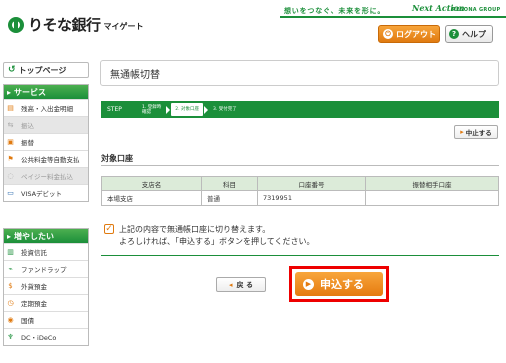 This screenshot has width=506, height=363. Describe the element at coordinates (12, 70) in the screenshot. I see `return-arrow-icon: ↺` at that location.